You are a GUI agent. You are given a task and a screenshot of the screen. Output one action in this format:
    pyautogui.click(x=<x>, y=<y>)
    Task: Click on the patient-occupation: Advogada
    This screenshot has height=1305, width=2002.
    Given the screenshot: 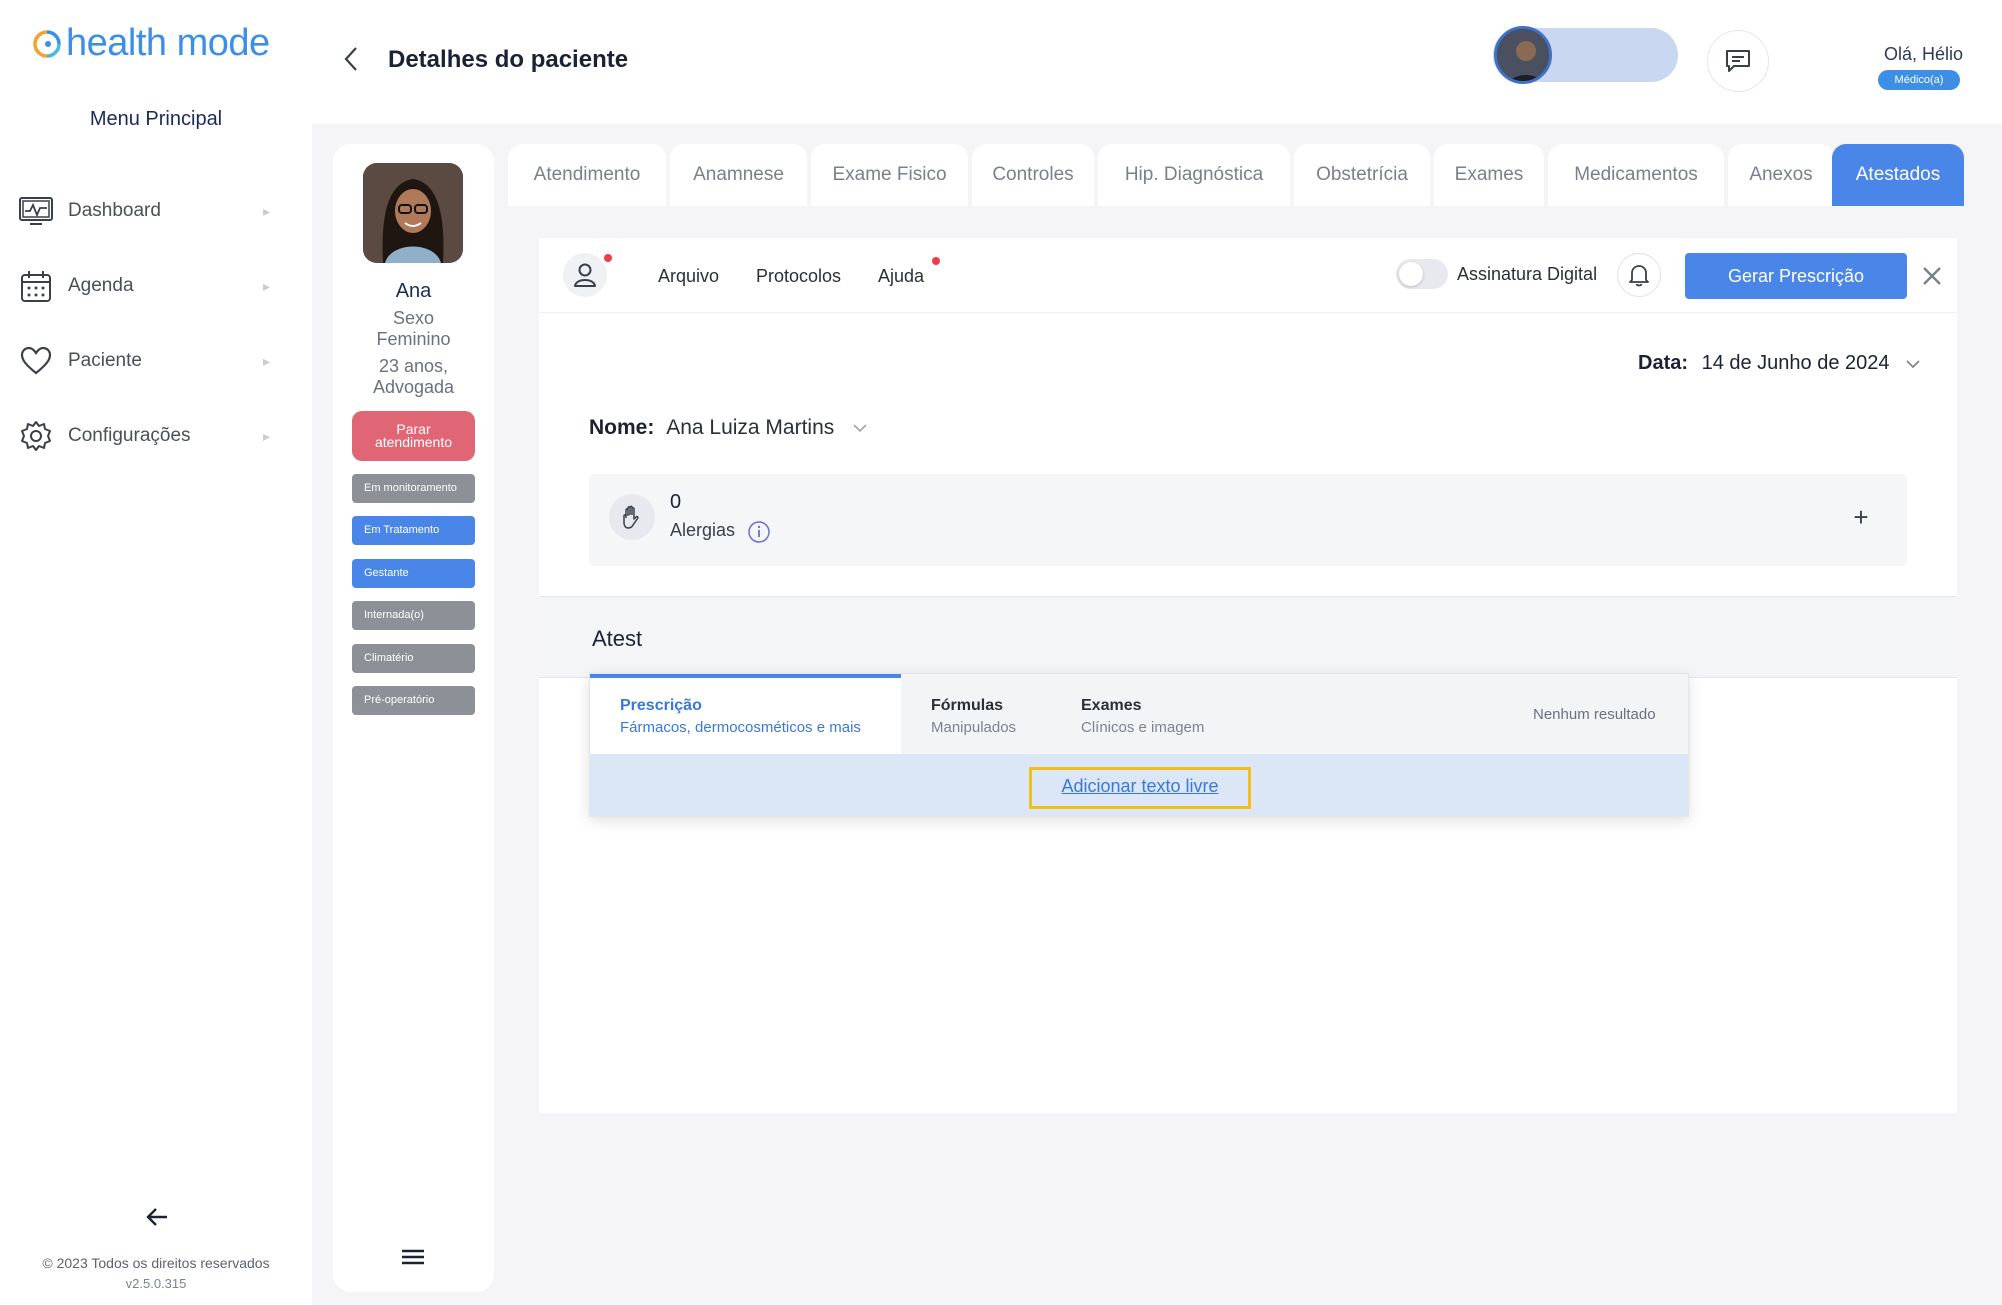 What is the action you would take?
    pyautogui.click(x=413, y=387)
    